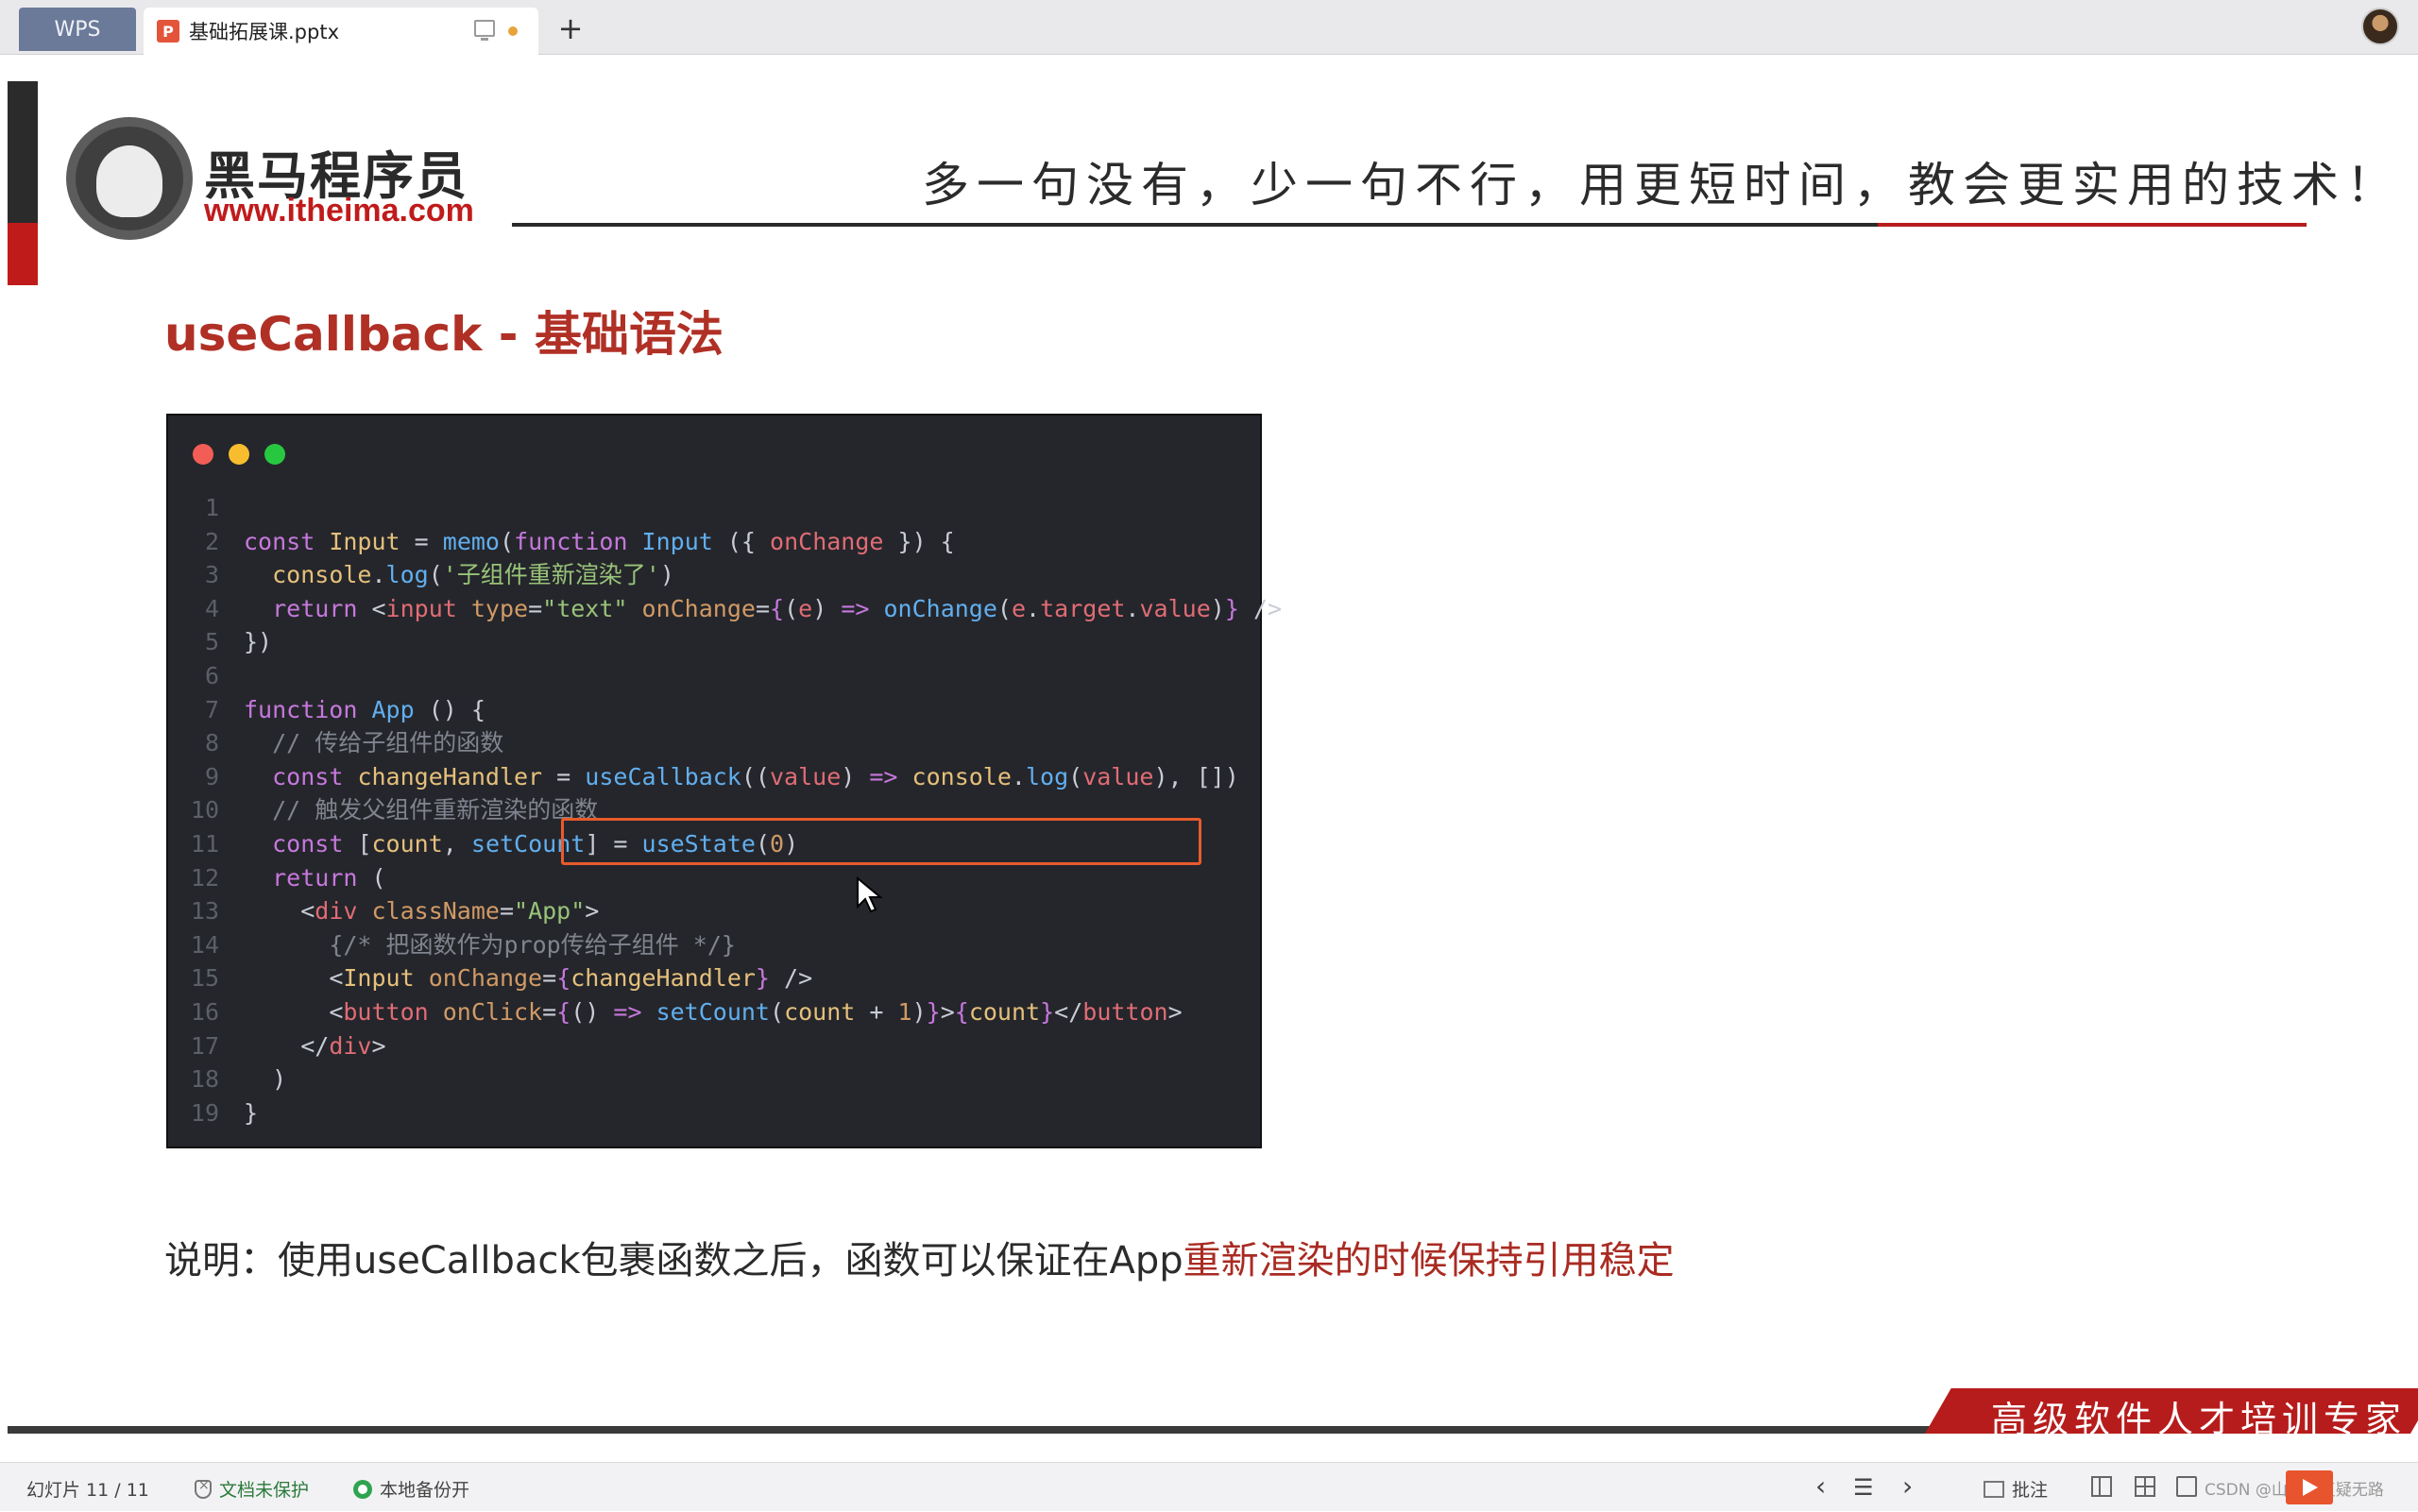 Image resolution: width=2418 pixels, height=1512 pixels. I want to click on prev-icon: ‹, so click(1821, 1486).